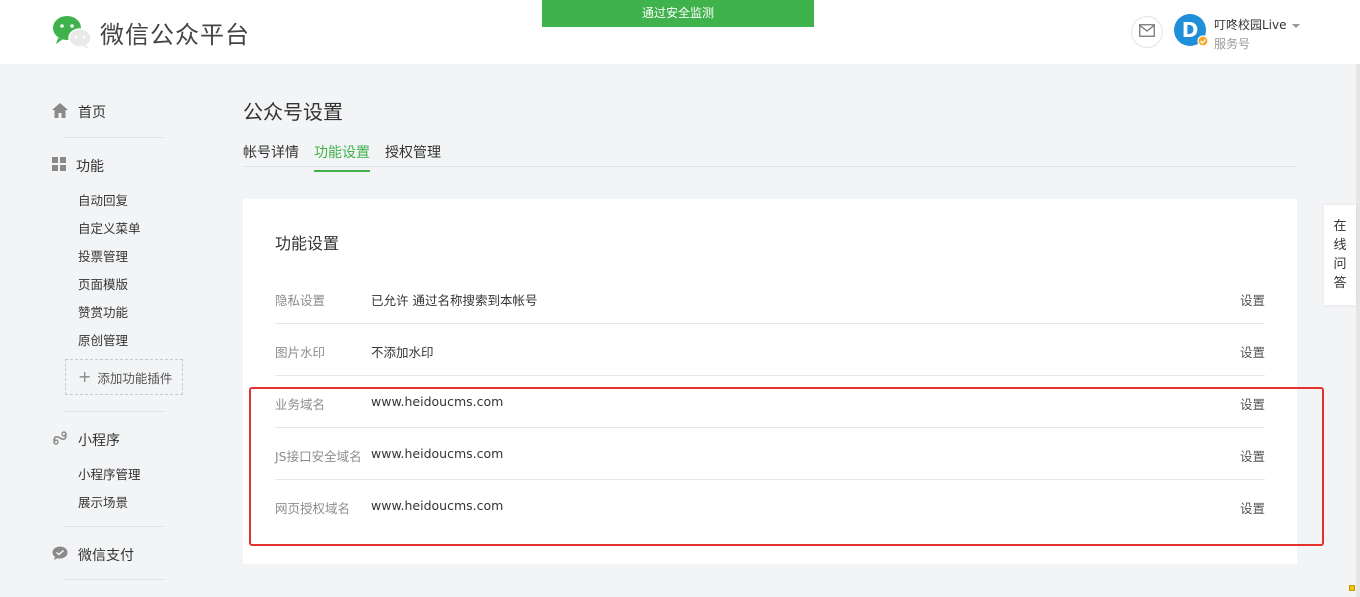 The width and height of the screenshot is (1360, 597). I want to click on online-qa-button: 在 线 问 答, so click(1340, 255).